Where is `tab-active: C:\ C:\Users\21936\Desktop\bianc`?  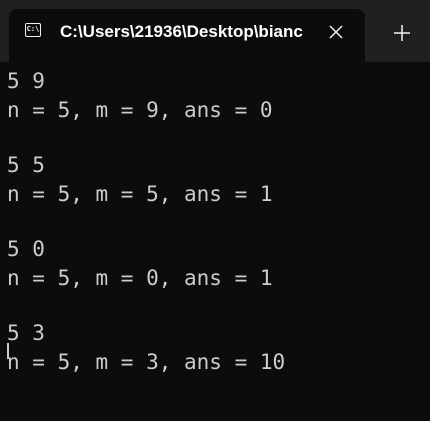 tab-active: C:\ C:\Users\21936\Desktop\bianc is located at coordinates (187, 35).